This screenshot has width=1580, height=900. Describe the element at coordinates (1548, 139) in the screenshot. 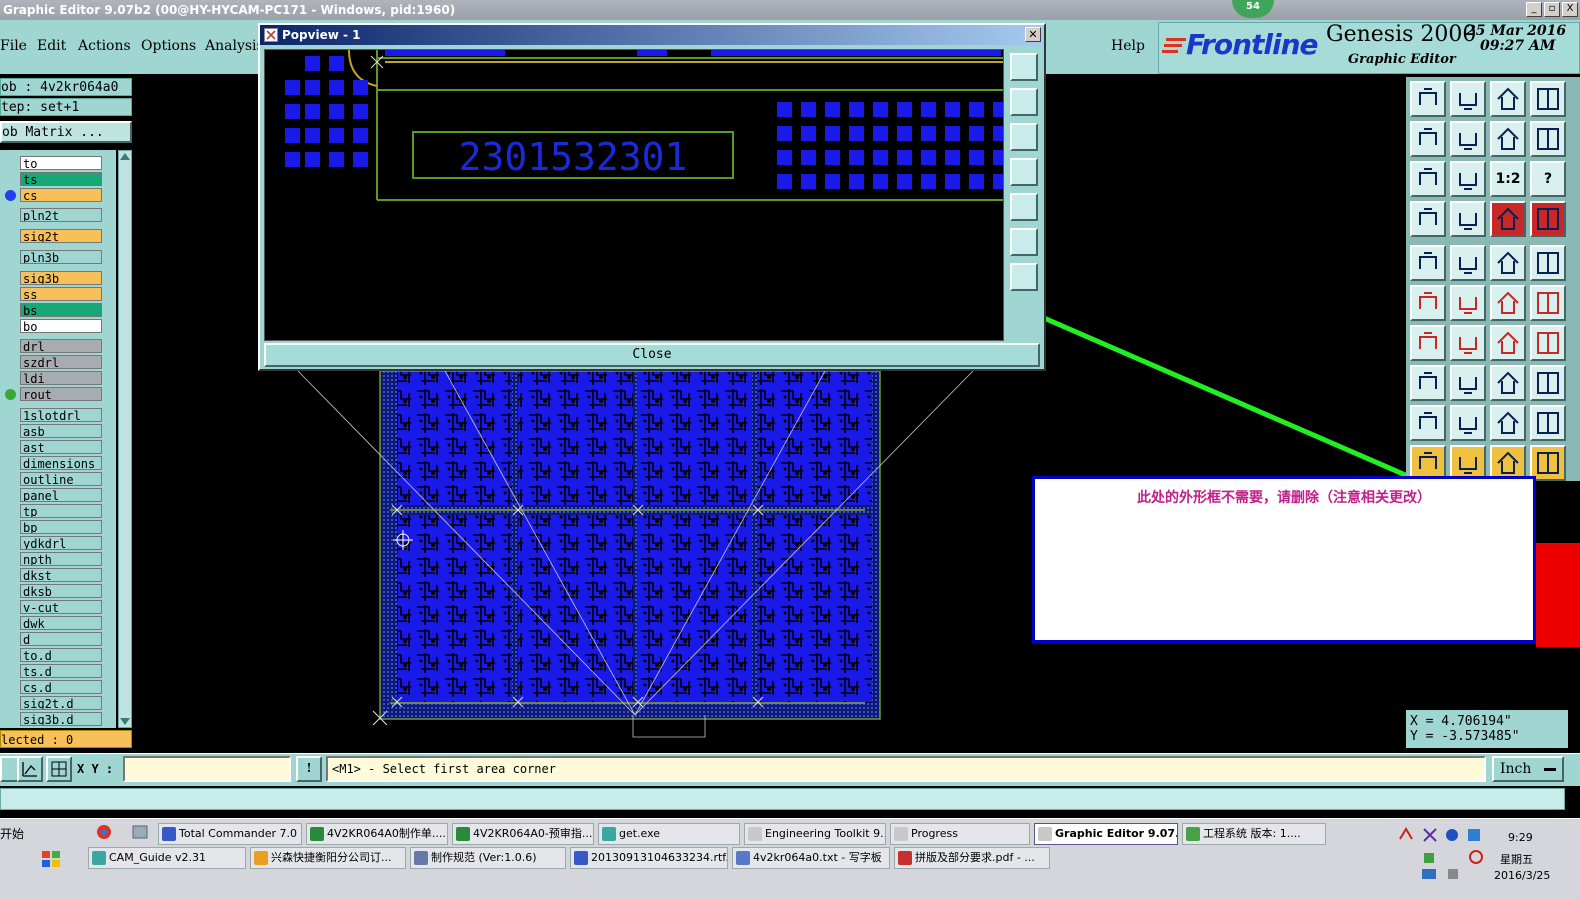

I see `redo-icon` at that location.